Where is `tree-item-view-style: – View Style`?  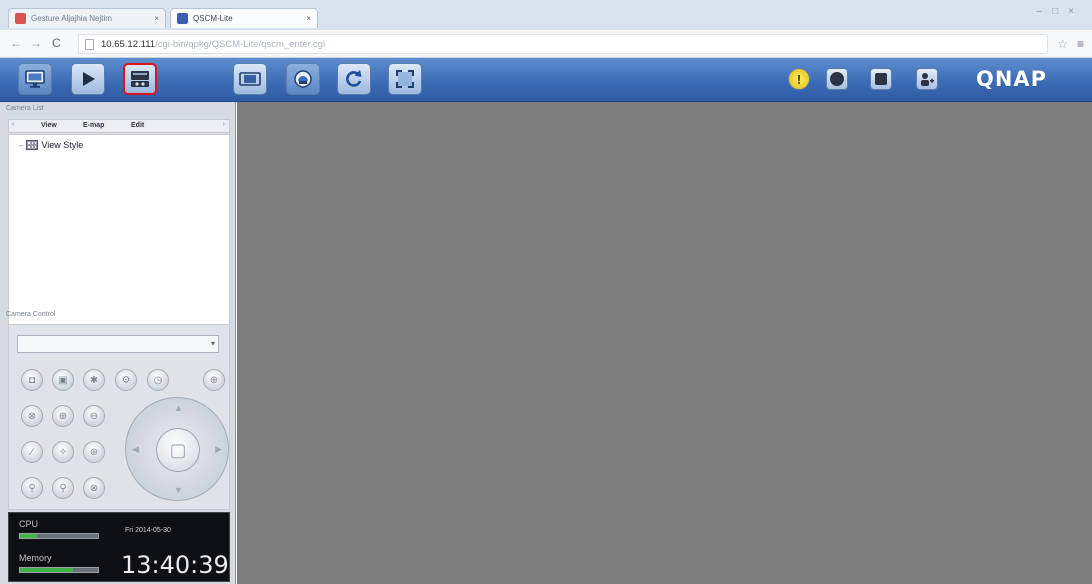
tree-item-view-style: – View Style is located at coordinates (51, 145).